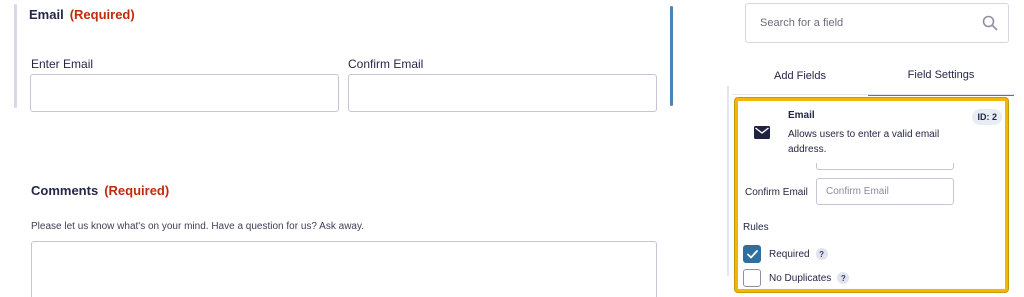  What do you see at coordinates (821, 254) in the screenshot?
I see `required-help-icon: ?` at bounding box center [821, 254].